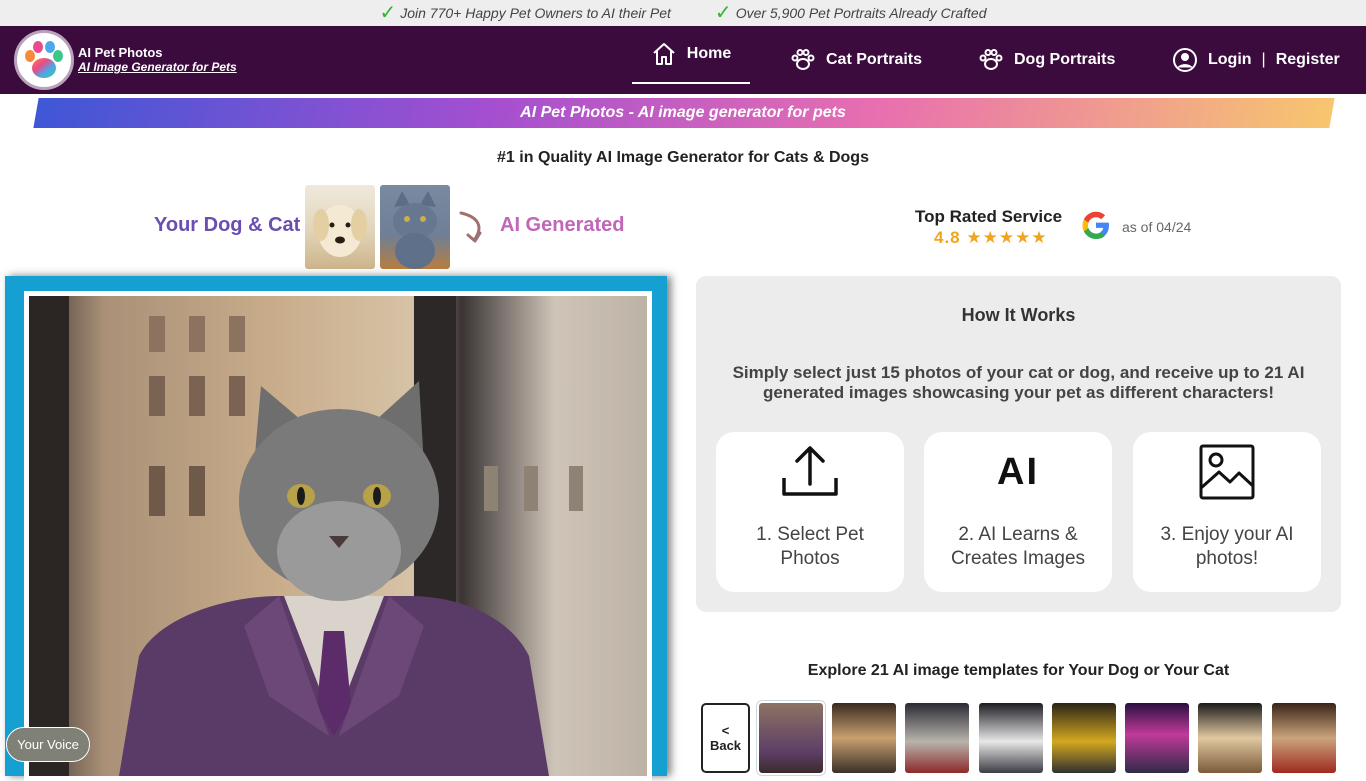  I want to click on your-pets-label: Your Dog & Cat, so click(227, 225).